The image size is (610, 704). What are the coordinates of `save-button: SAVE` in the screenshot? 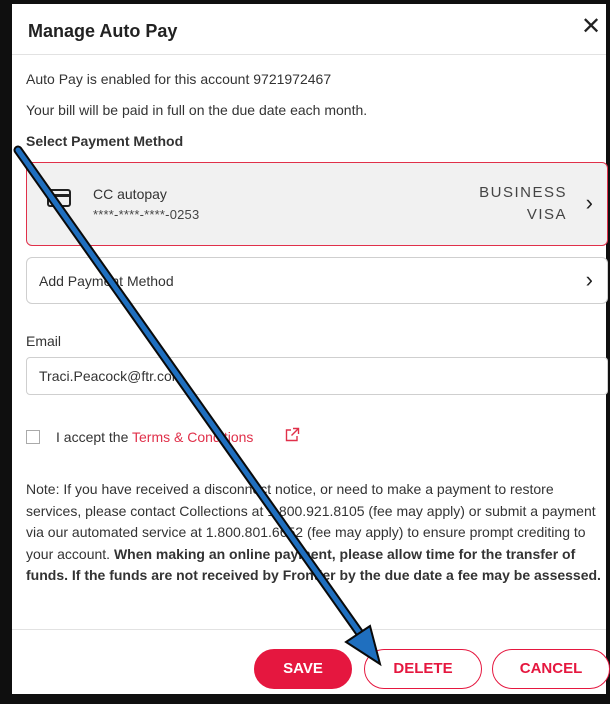 It's located at (303, 669).